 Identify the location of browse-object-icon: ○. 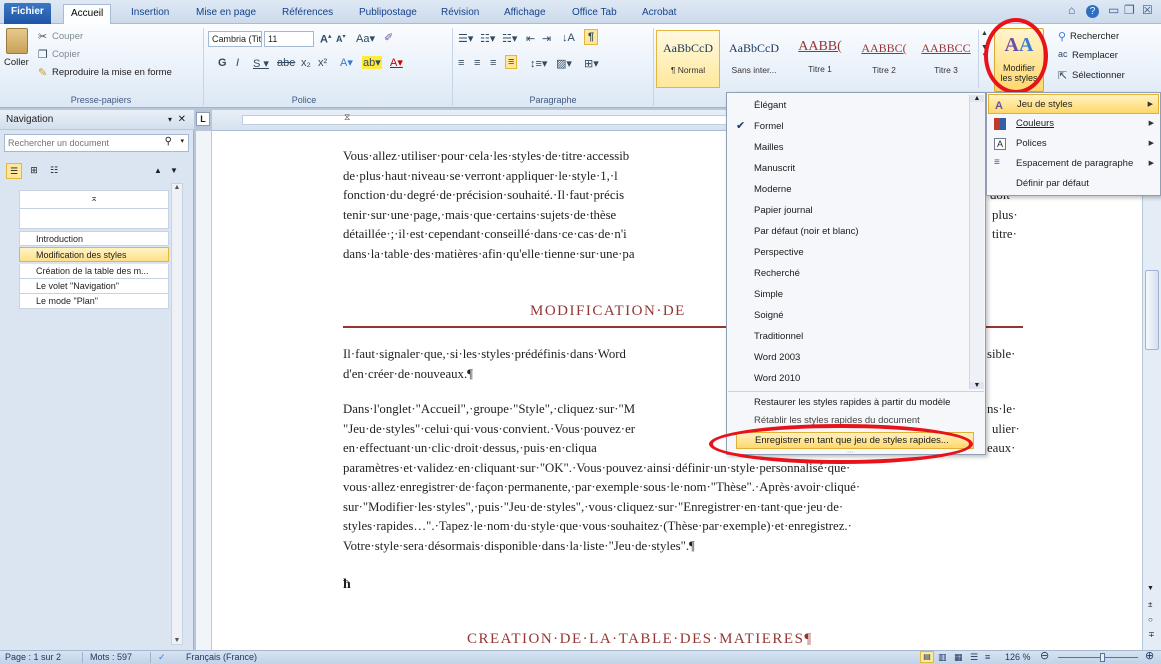
(1150, 619).